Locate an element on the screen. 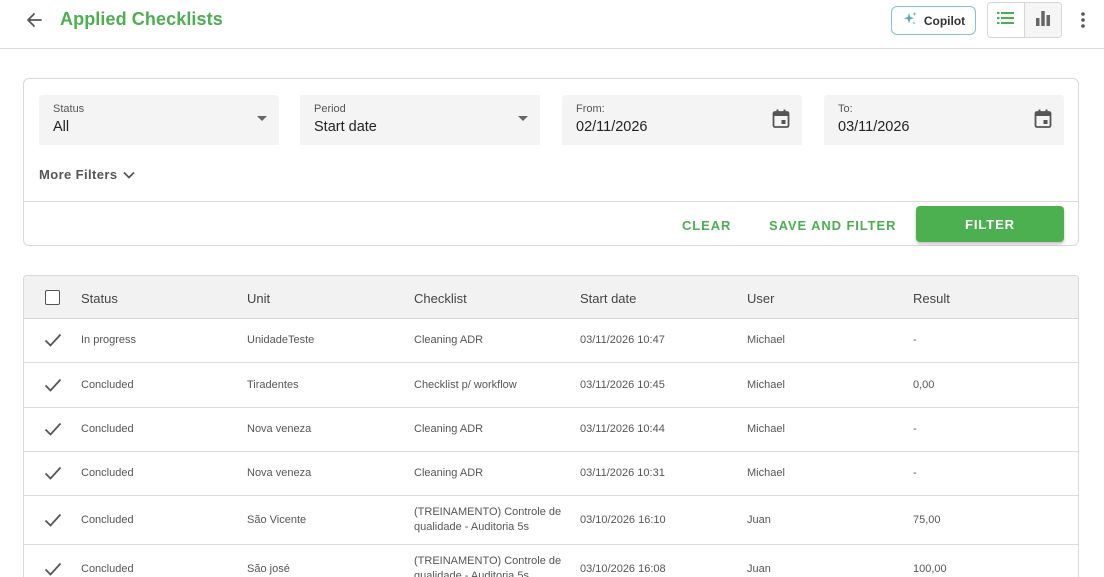 The image size is (1104, 577). copilot-button: Copilot is located at coordinates (933, 20).